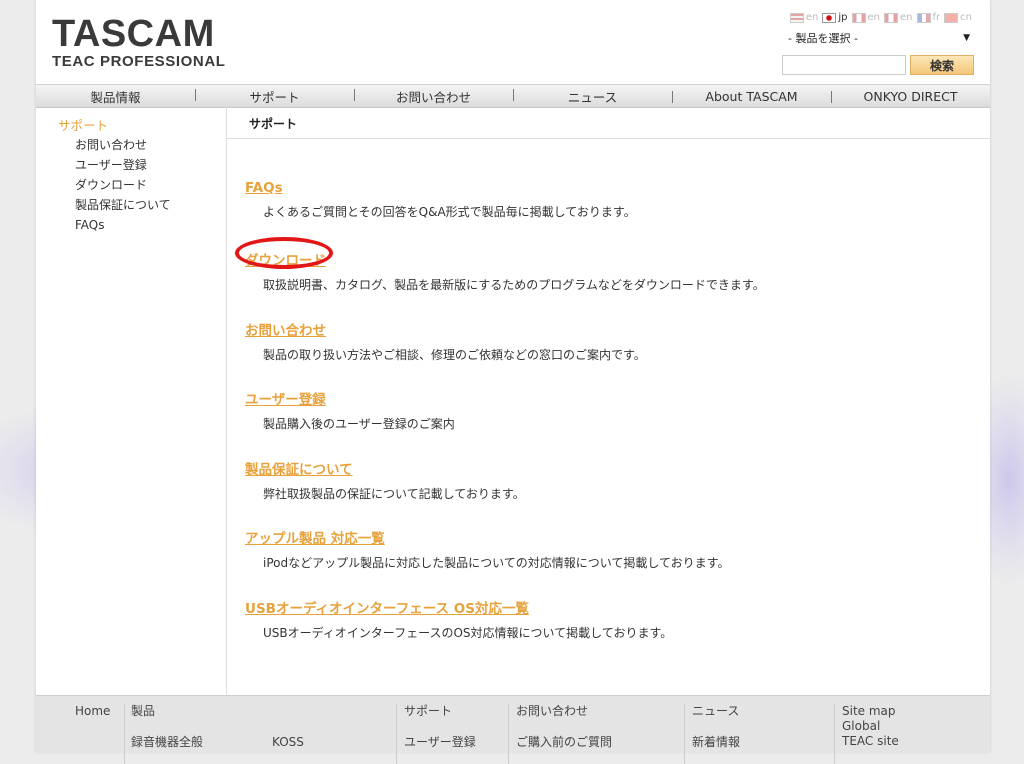 This screenshot has width=1024, height=764. I want to click on entry-contact-link: お問い合わせ, so click(445, 329).